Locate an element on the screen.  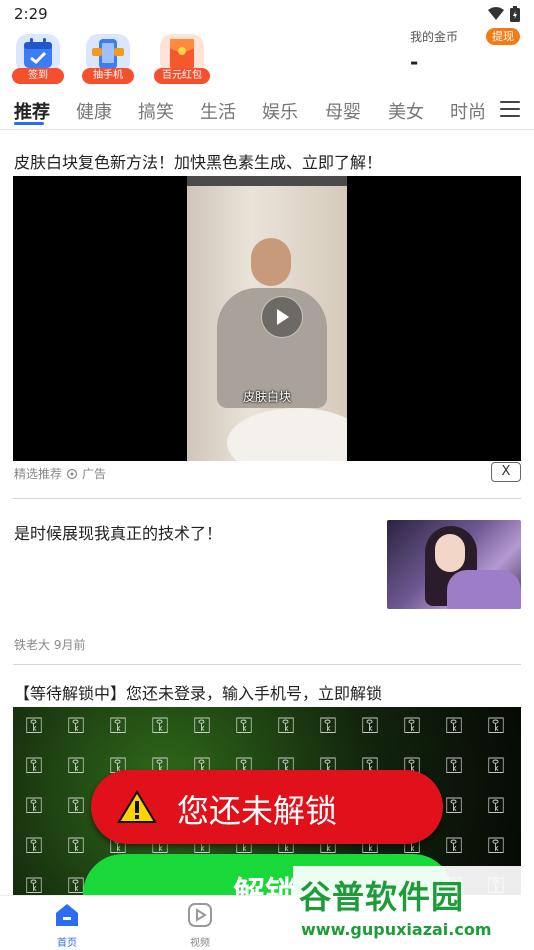
ad-meta: 精选推荐 广告 is located at coordinates (60, 473).